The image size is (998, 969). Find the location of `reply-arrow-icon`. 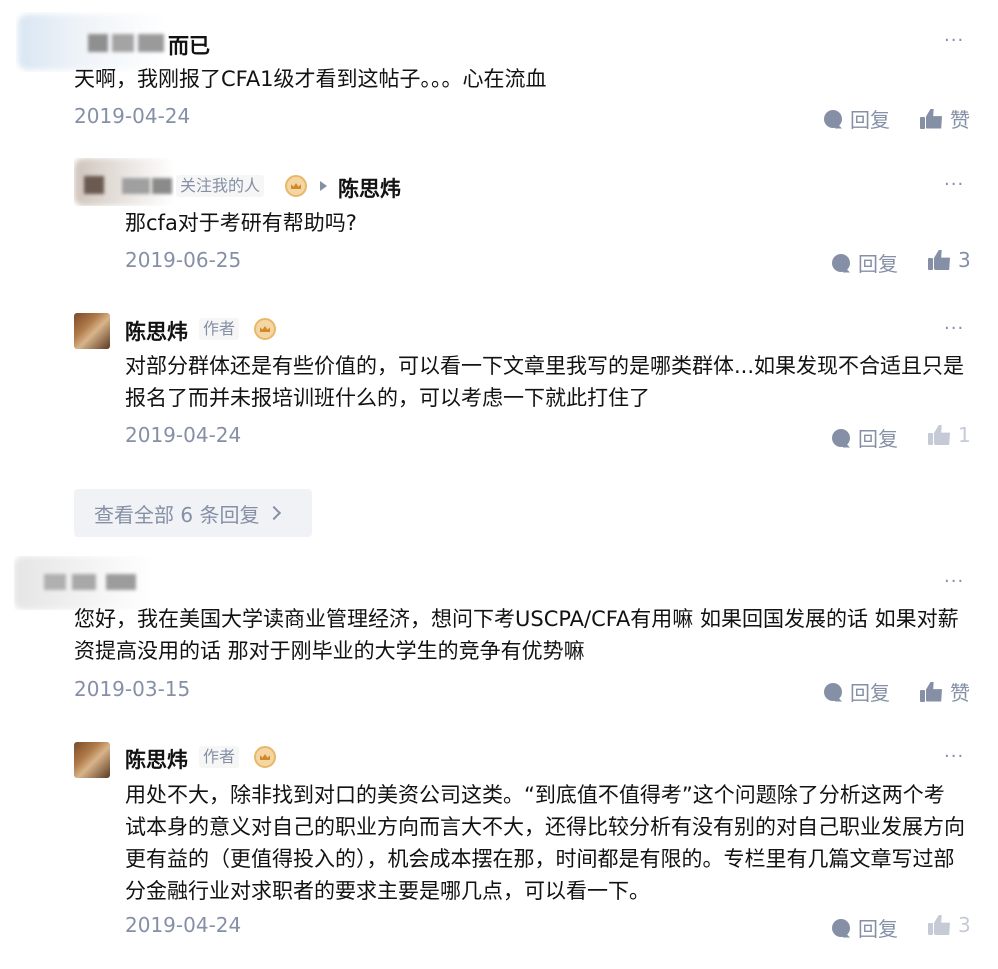

reply-arrow-icon is located at coordinates (323, 186).